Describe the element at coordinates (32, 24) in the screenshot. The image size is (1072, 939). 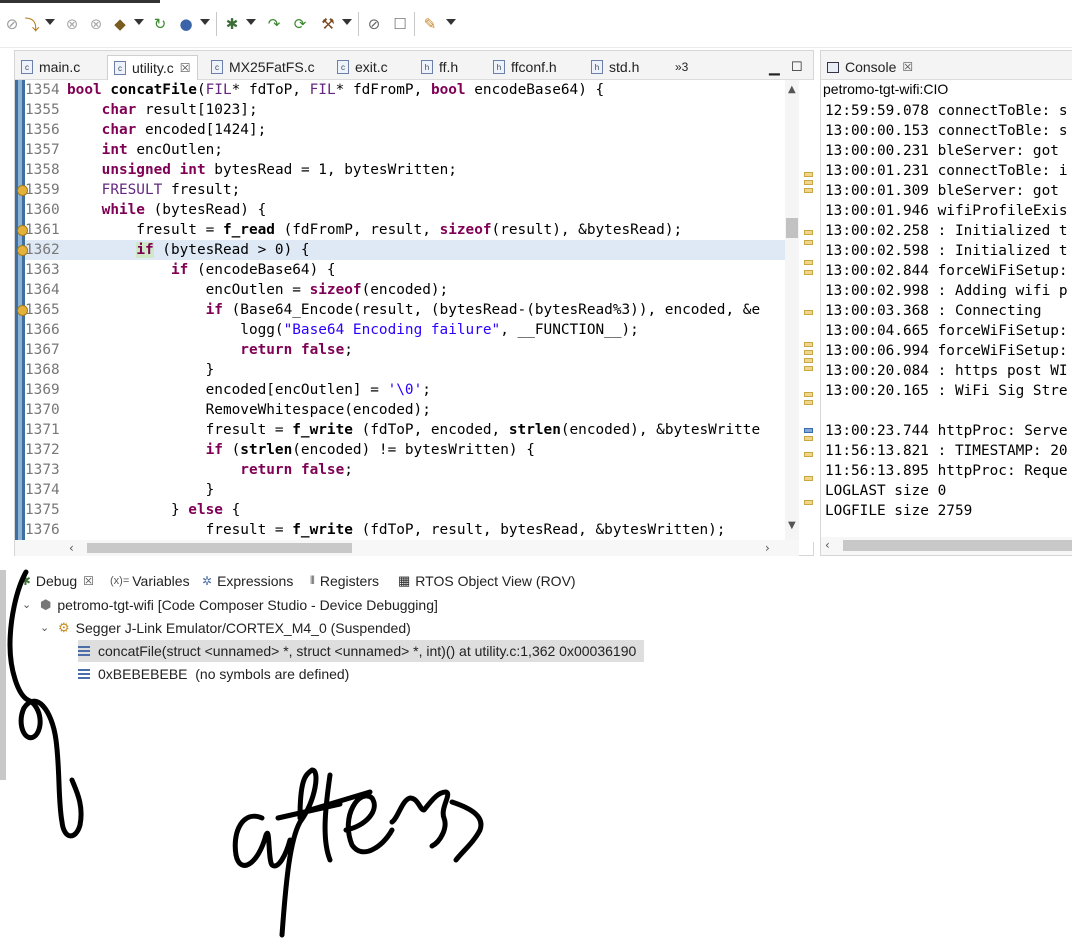
I see `resume-icon: ⤵` at that location.